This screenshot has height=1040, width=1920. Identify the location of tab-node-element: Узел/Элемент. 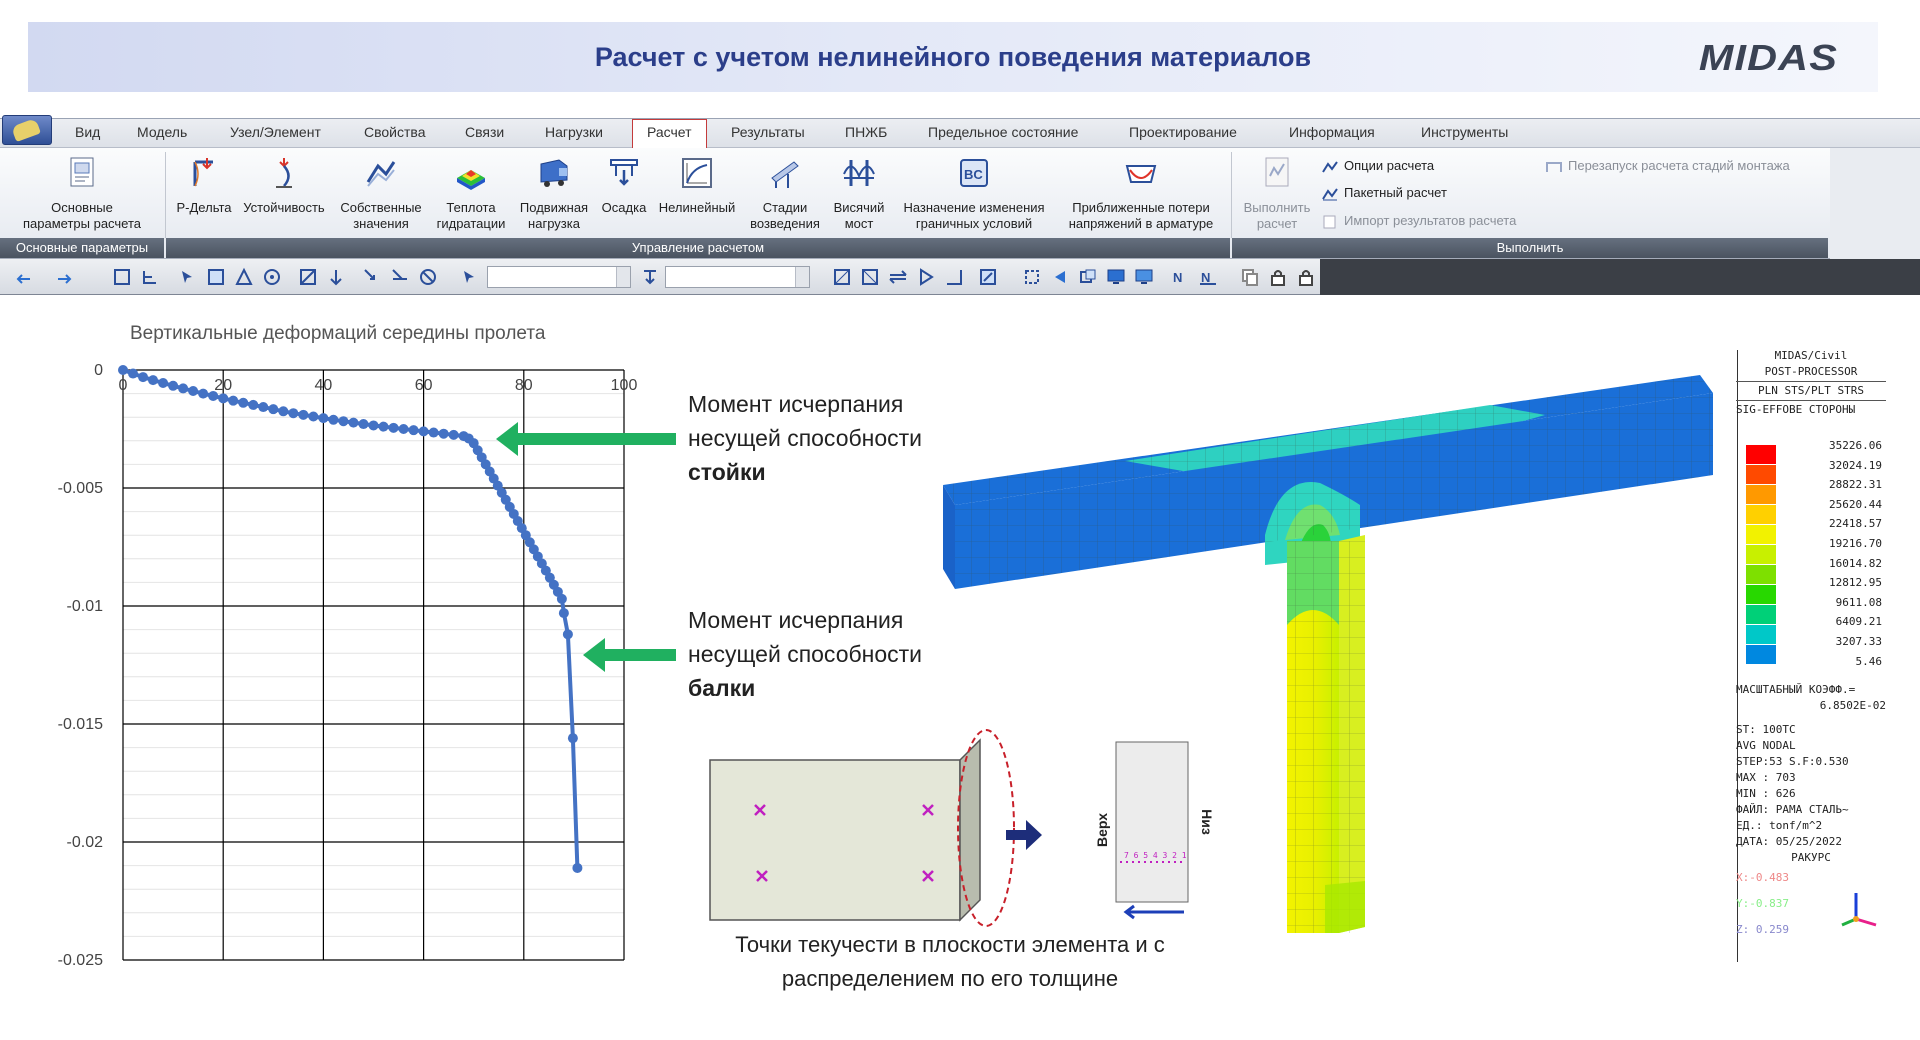
(275, 132).